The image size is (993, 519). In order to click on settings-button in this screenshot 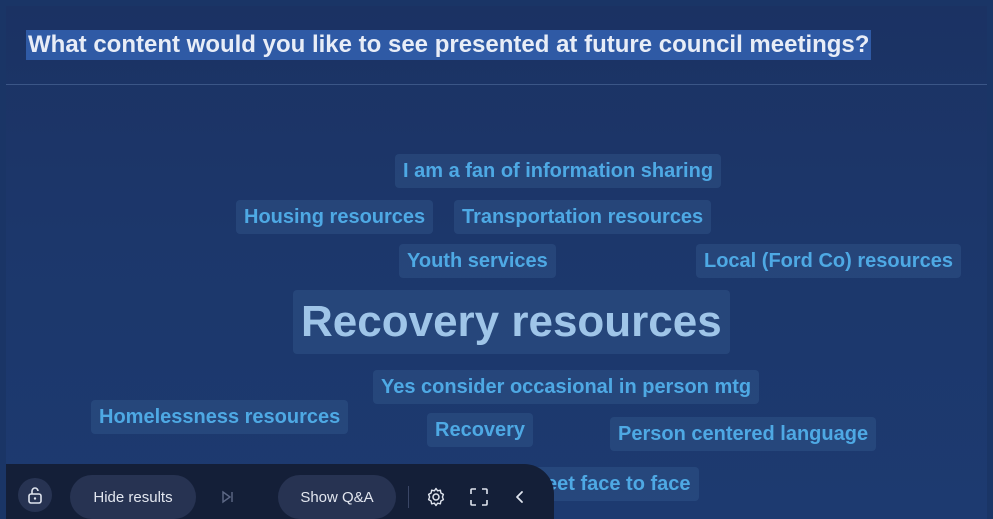, I will do `click(436, 497)`.